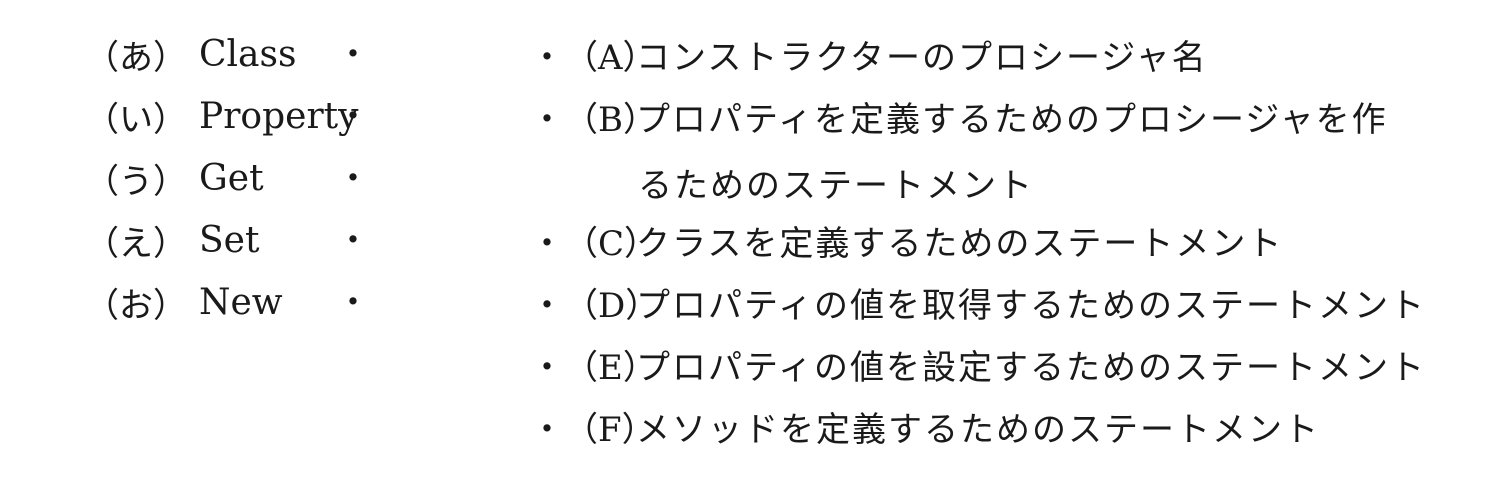 This screenshot has height=480, width=1493. Describe the element at coordinates (610, 57) in the screenshot. I see `right-item-label: （A）` at that location.